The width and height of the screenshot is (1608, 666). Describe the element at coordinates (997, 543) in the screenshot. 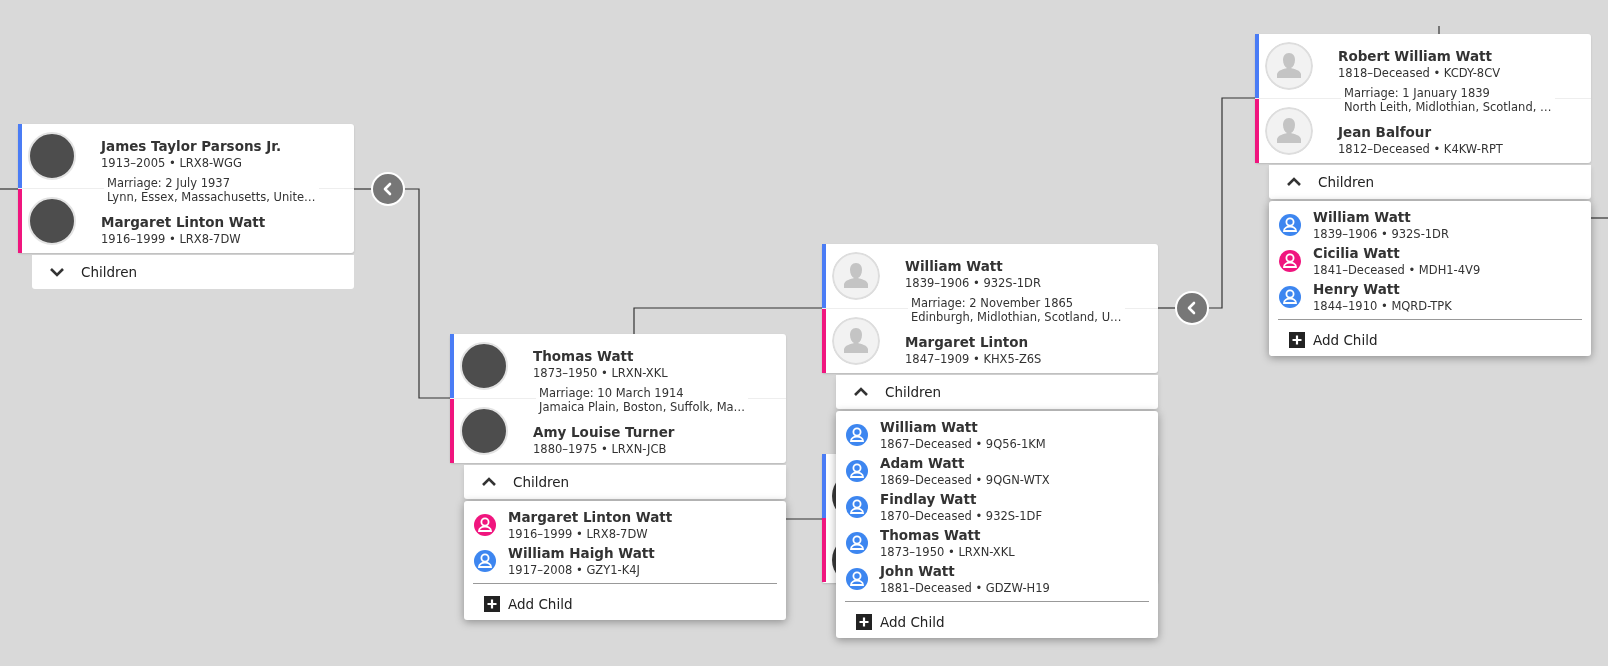

I see `child-item: Thomas Watt 1873–1950 • LRXN-XKL` at that location.